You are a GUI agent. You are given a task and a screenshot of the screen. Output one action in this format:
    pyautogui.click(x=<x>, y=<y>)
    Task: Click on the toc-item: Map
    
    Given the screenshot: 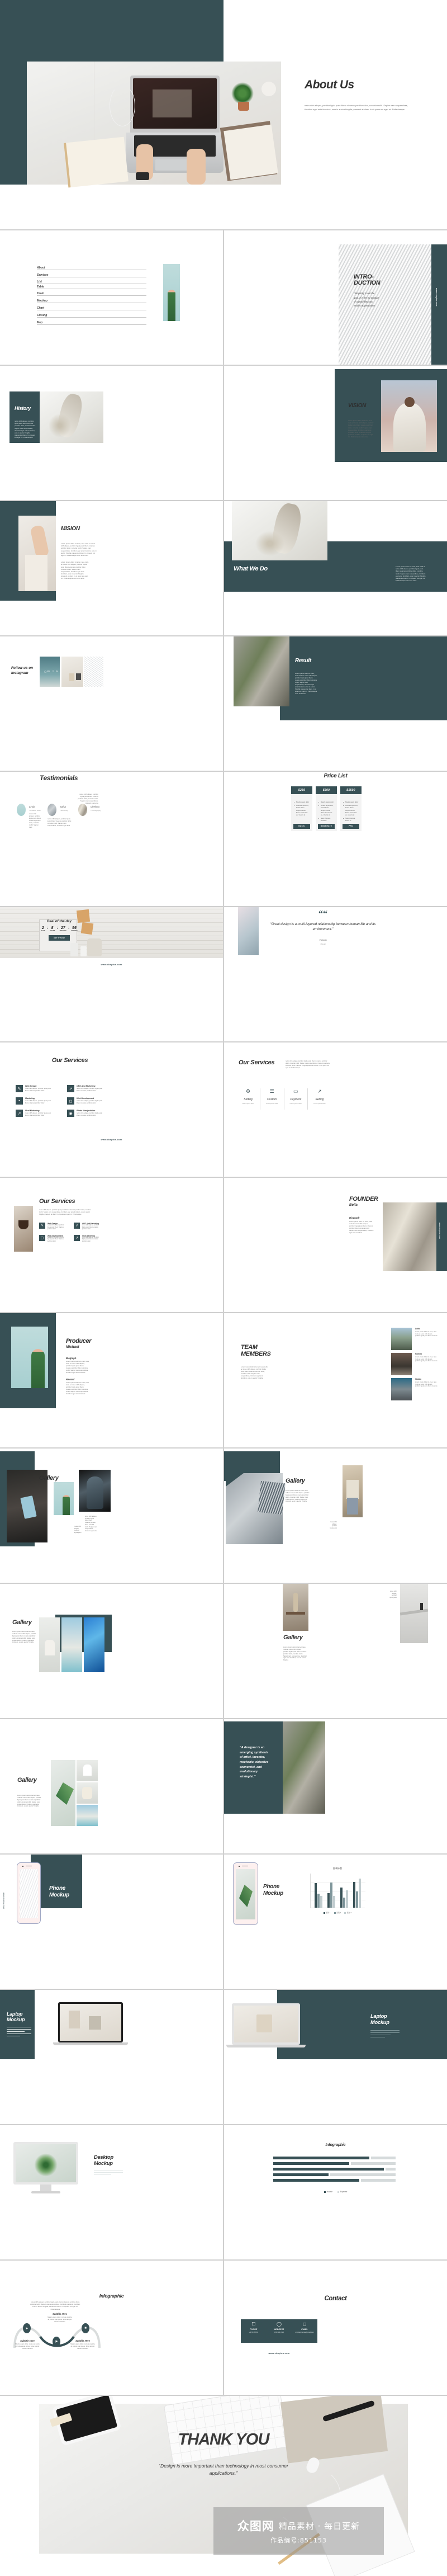 What is the action you would take?
    pyautogui.click(x=91, y=321)
    